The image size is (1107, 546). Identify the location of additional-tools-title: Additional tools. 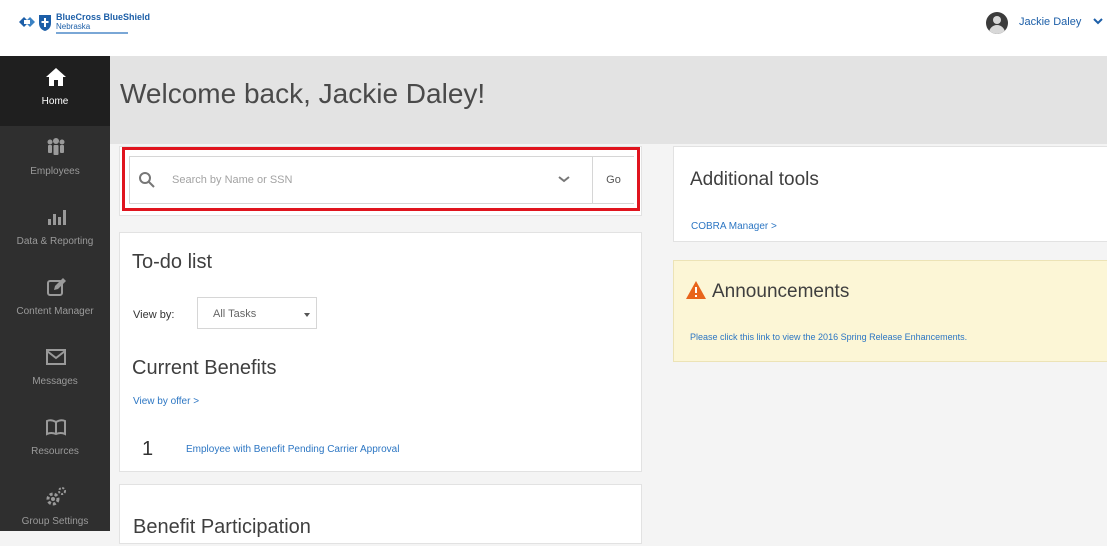
(754, 179).